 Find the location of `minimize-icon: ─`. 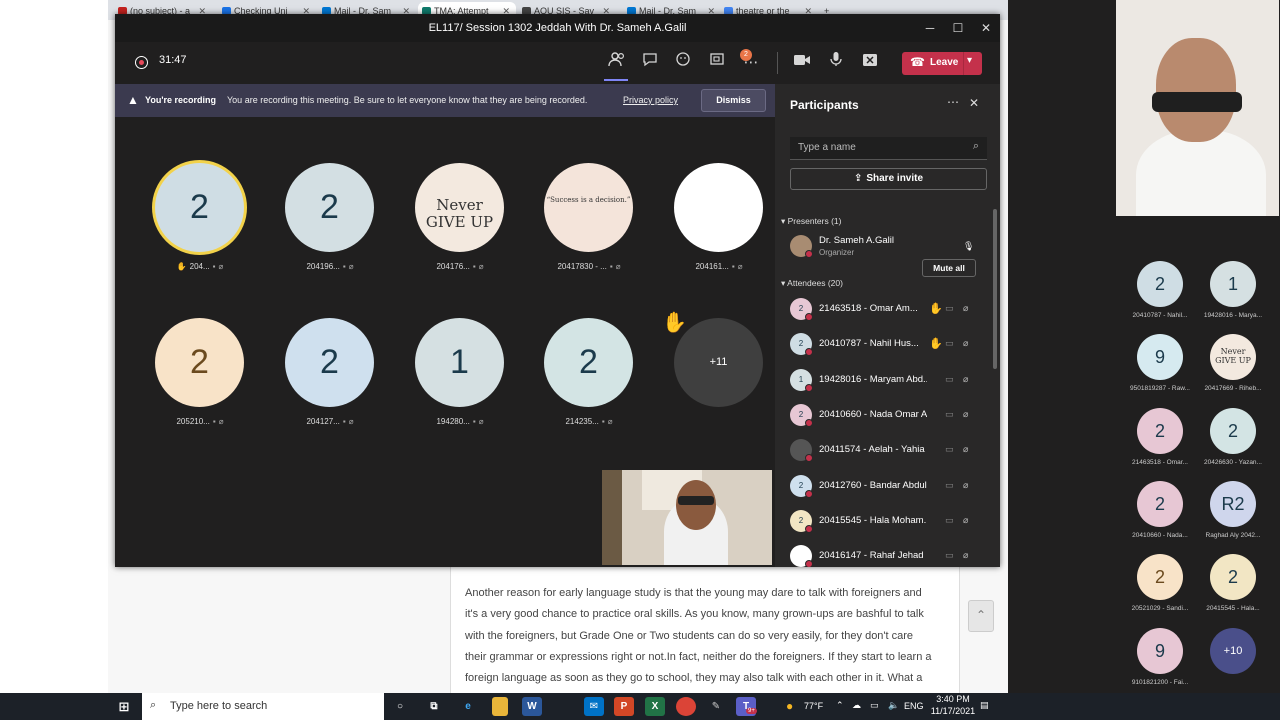

minimize-icon: ─ is located at coordinates (930, 28).